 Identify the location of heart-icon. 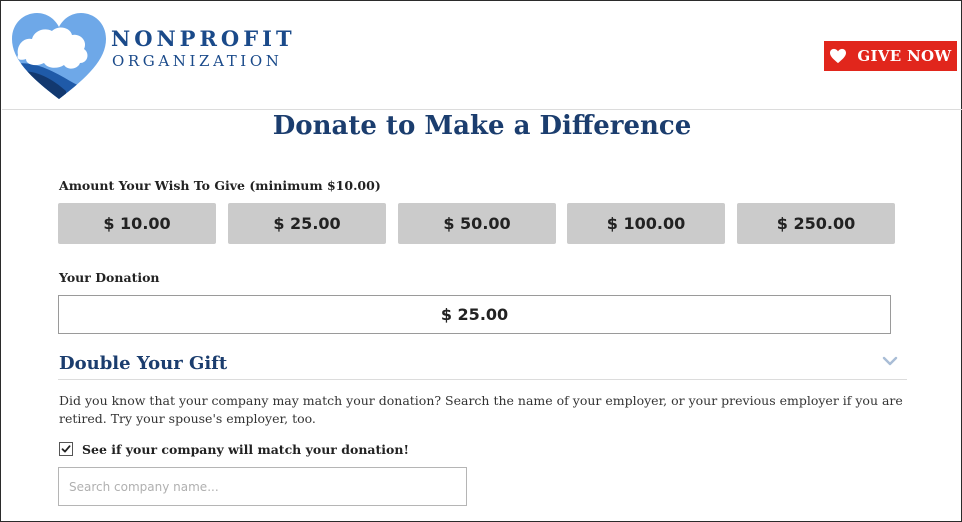
(838, 56).